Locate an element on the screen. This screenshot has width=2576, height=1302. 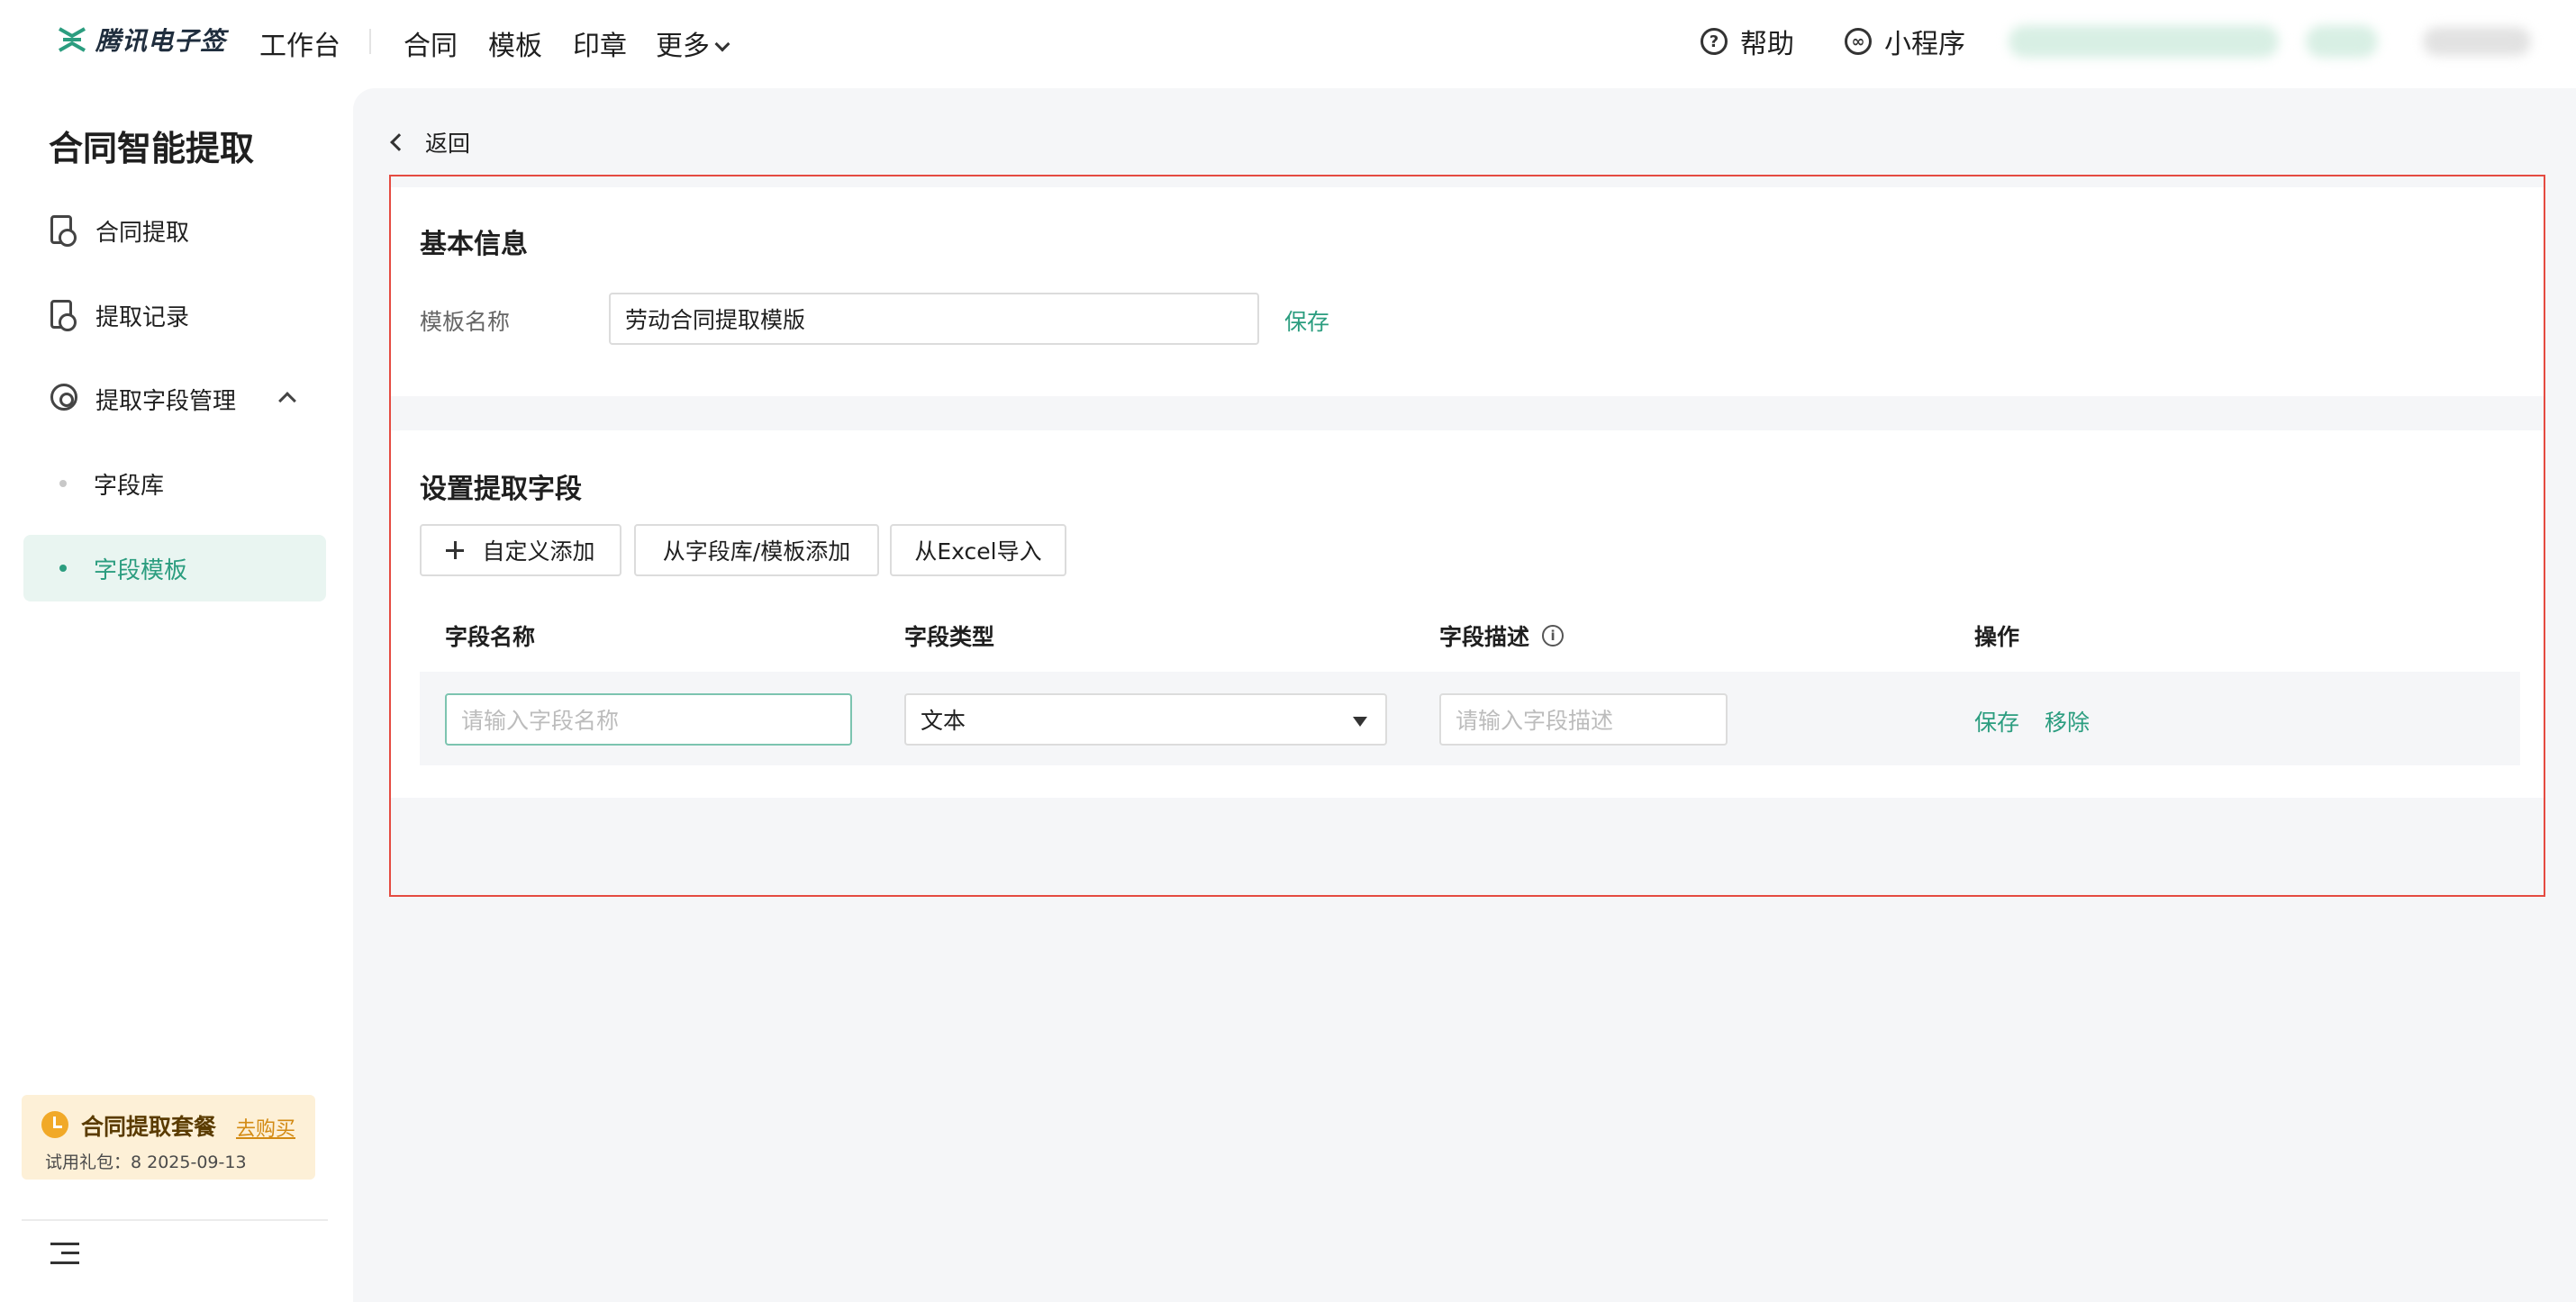
sidebar-item-label: 合同提取 is located at coordinates (142, 233).